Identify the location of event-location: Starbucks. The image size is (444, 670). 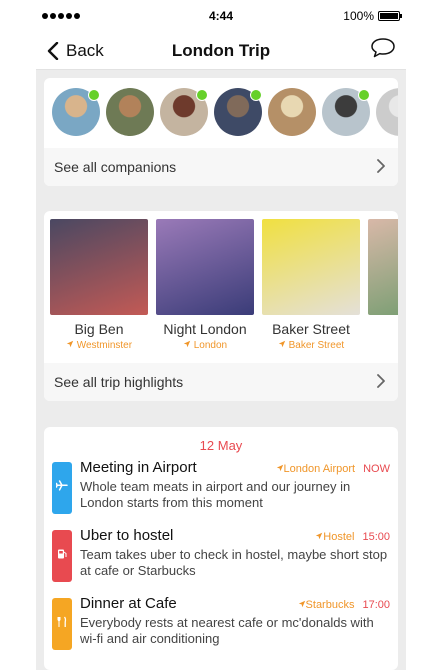
(326, 605).